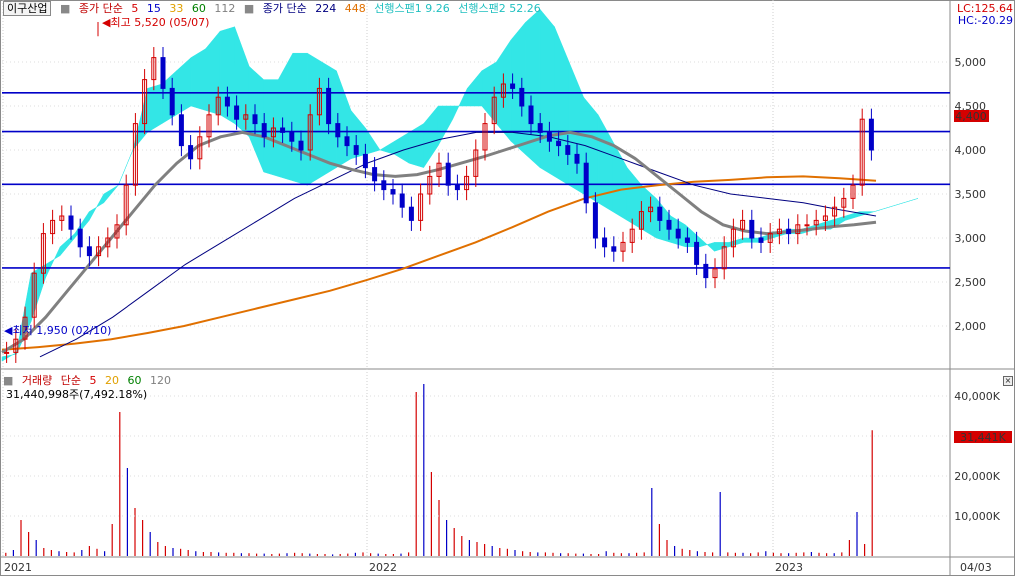 The height and width of the screenshot is (576, 1015). I want to click on x-tick-label: 2022, so click(383, 567).